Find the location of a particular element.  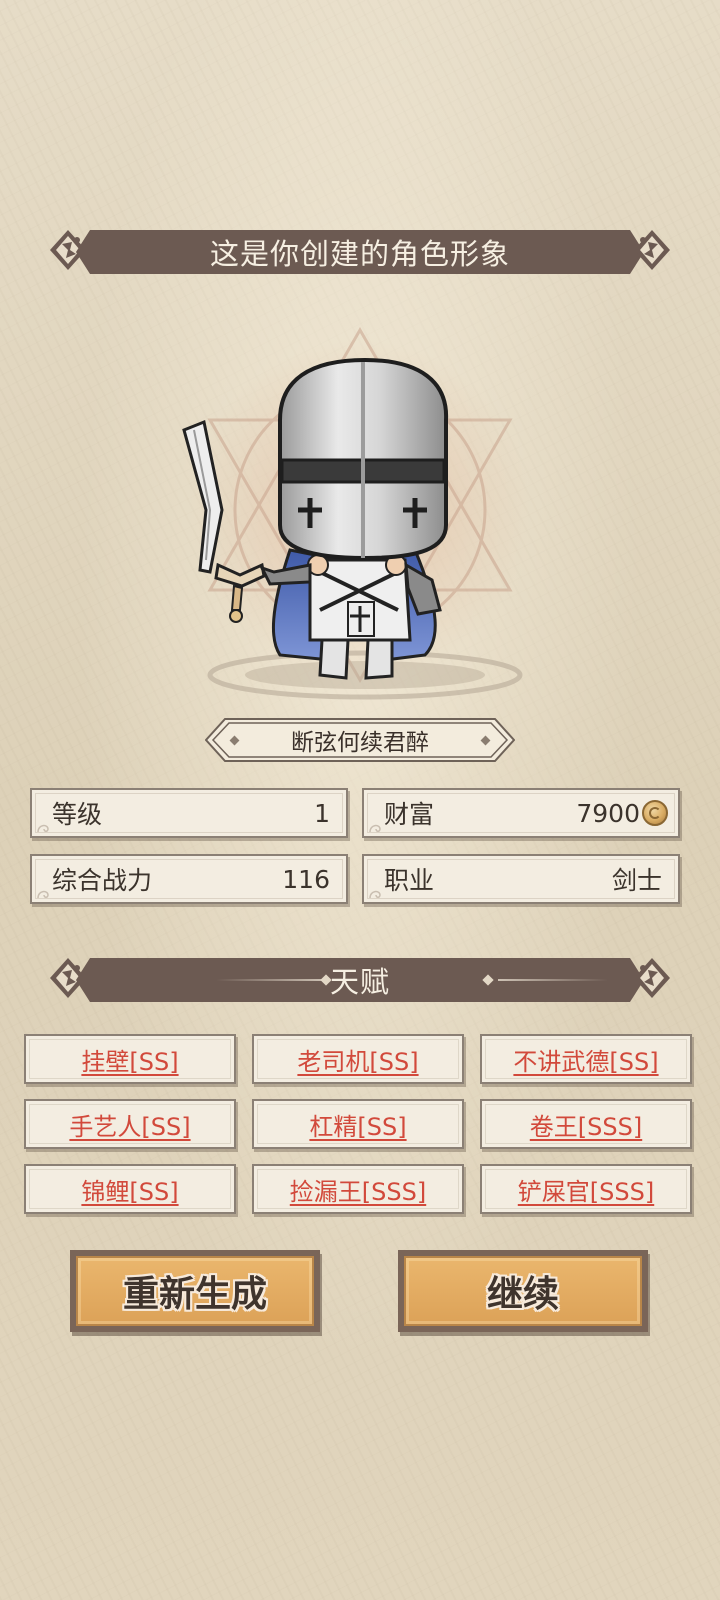

regenerate-button: 重新生成 is located at coordinates (195, 1291).